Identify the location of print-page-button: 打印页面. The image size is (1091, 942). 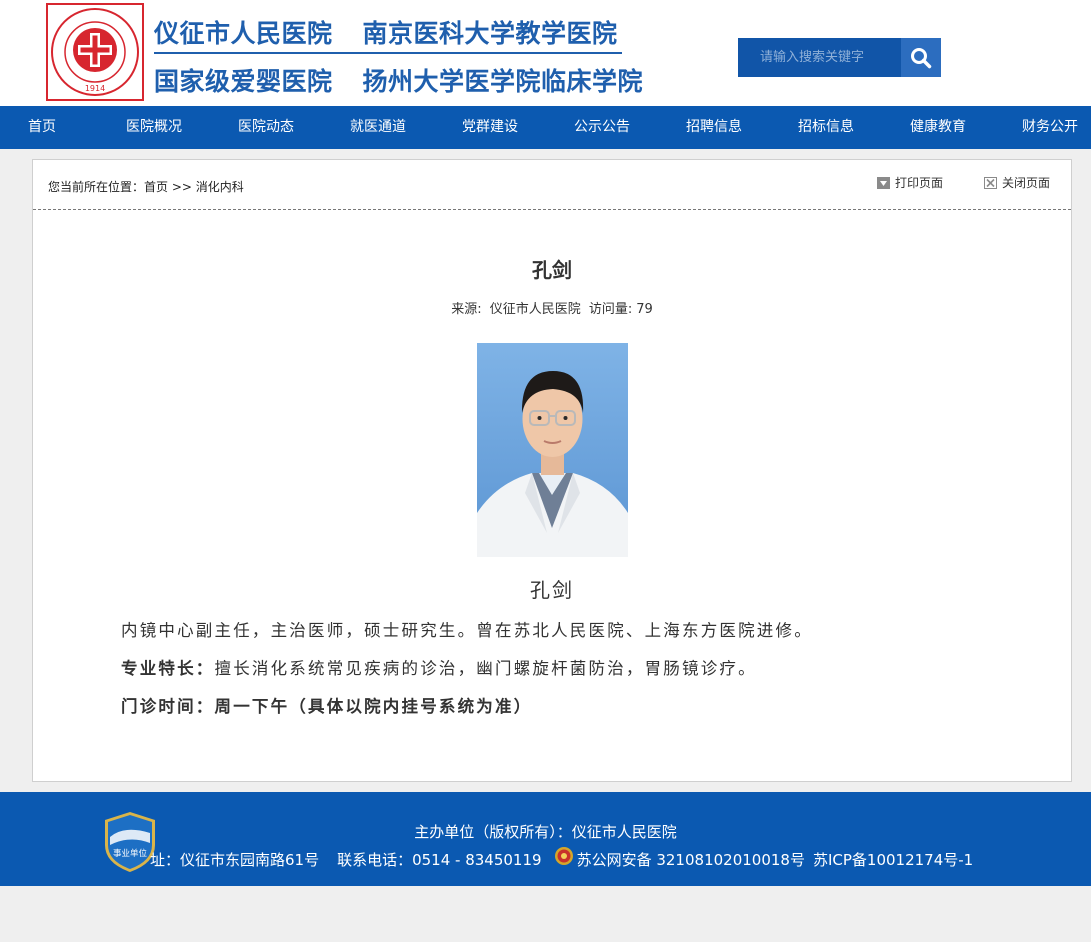
(910, 182).